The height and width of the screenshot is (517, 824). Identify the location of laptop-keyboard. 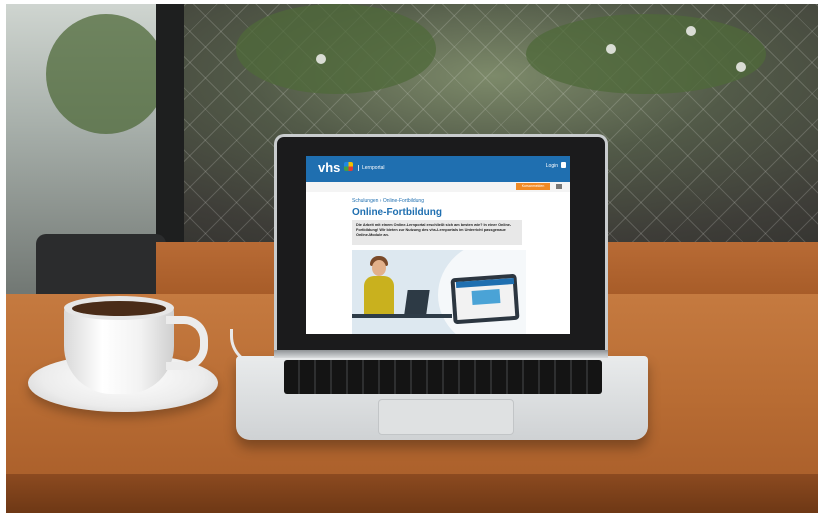
(443, 377).